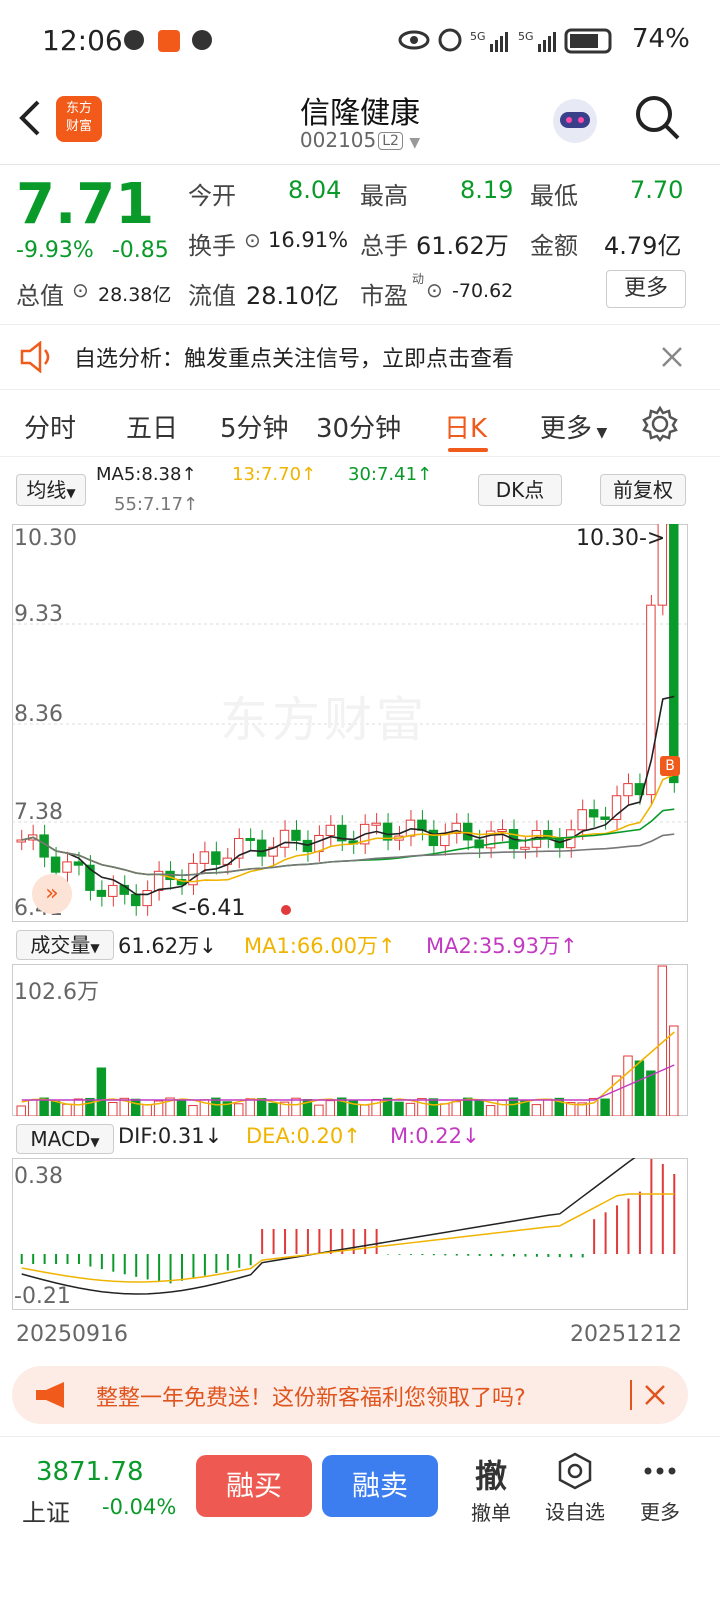  Describe the element at coordinates (156, 504) in the screenshot. I see `ma55-value: 55:7.17↑` at that location.